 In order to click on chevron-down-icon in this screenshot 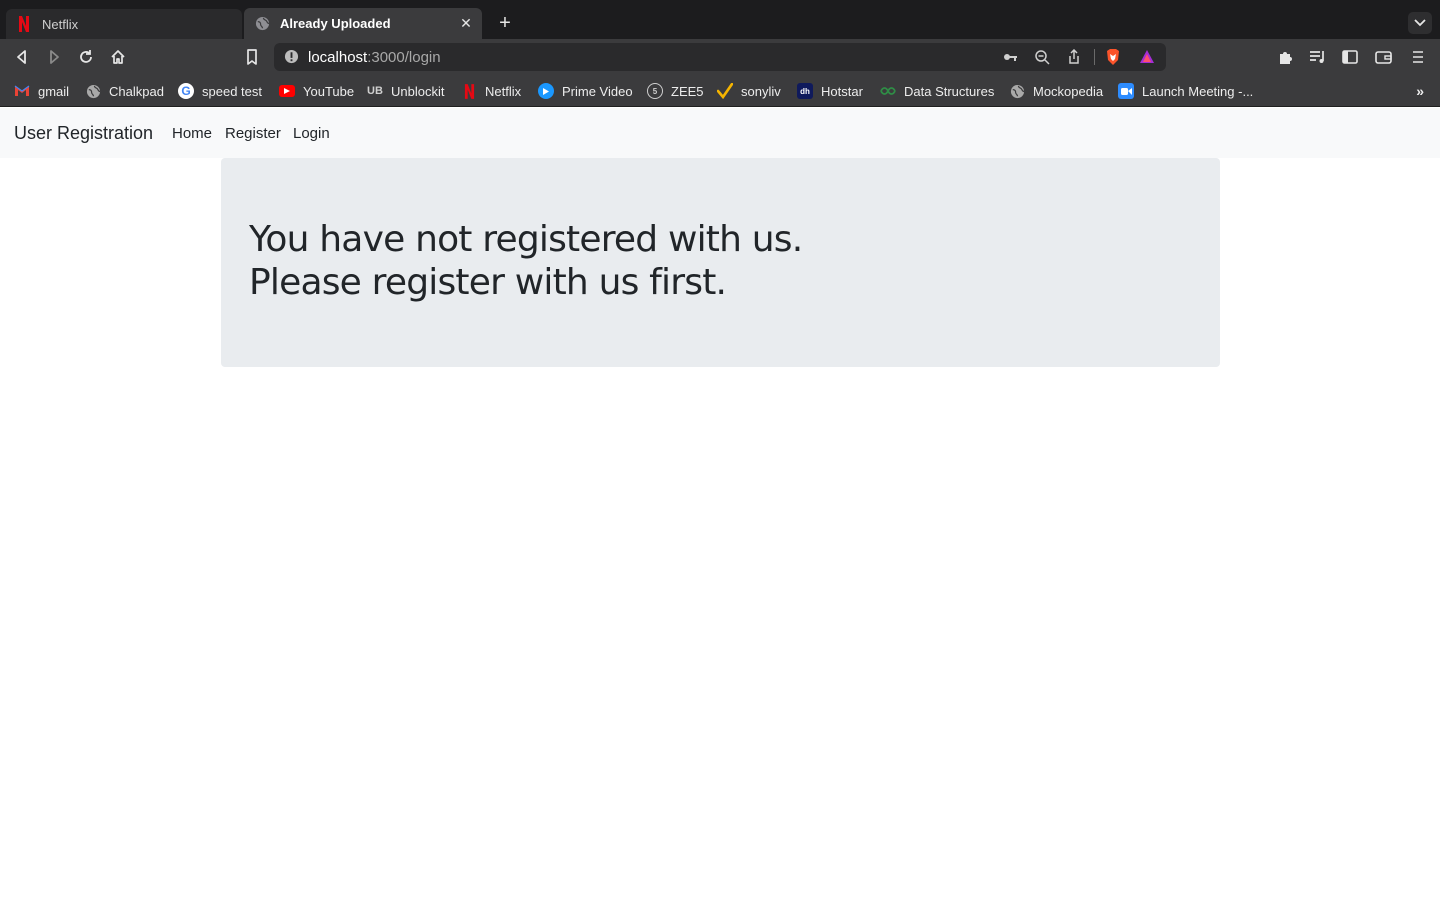, I will do `click(1420, 23)`.